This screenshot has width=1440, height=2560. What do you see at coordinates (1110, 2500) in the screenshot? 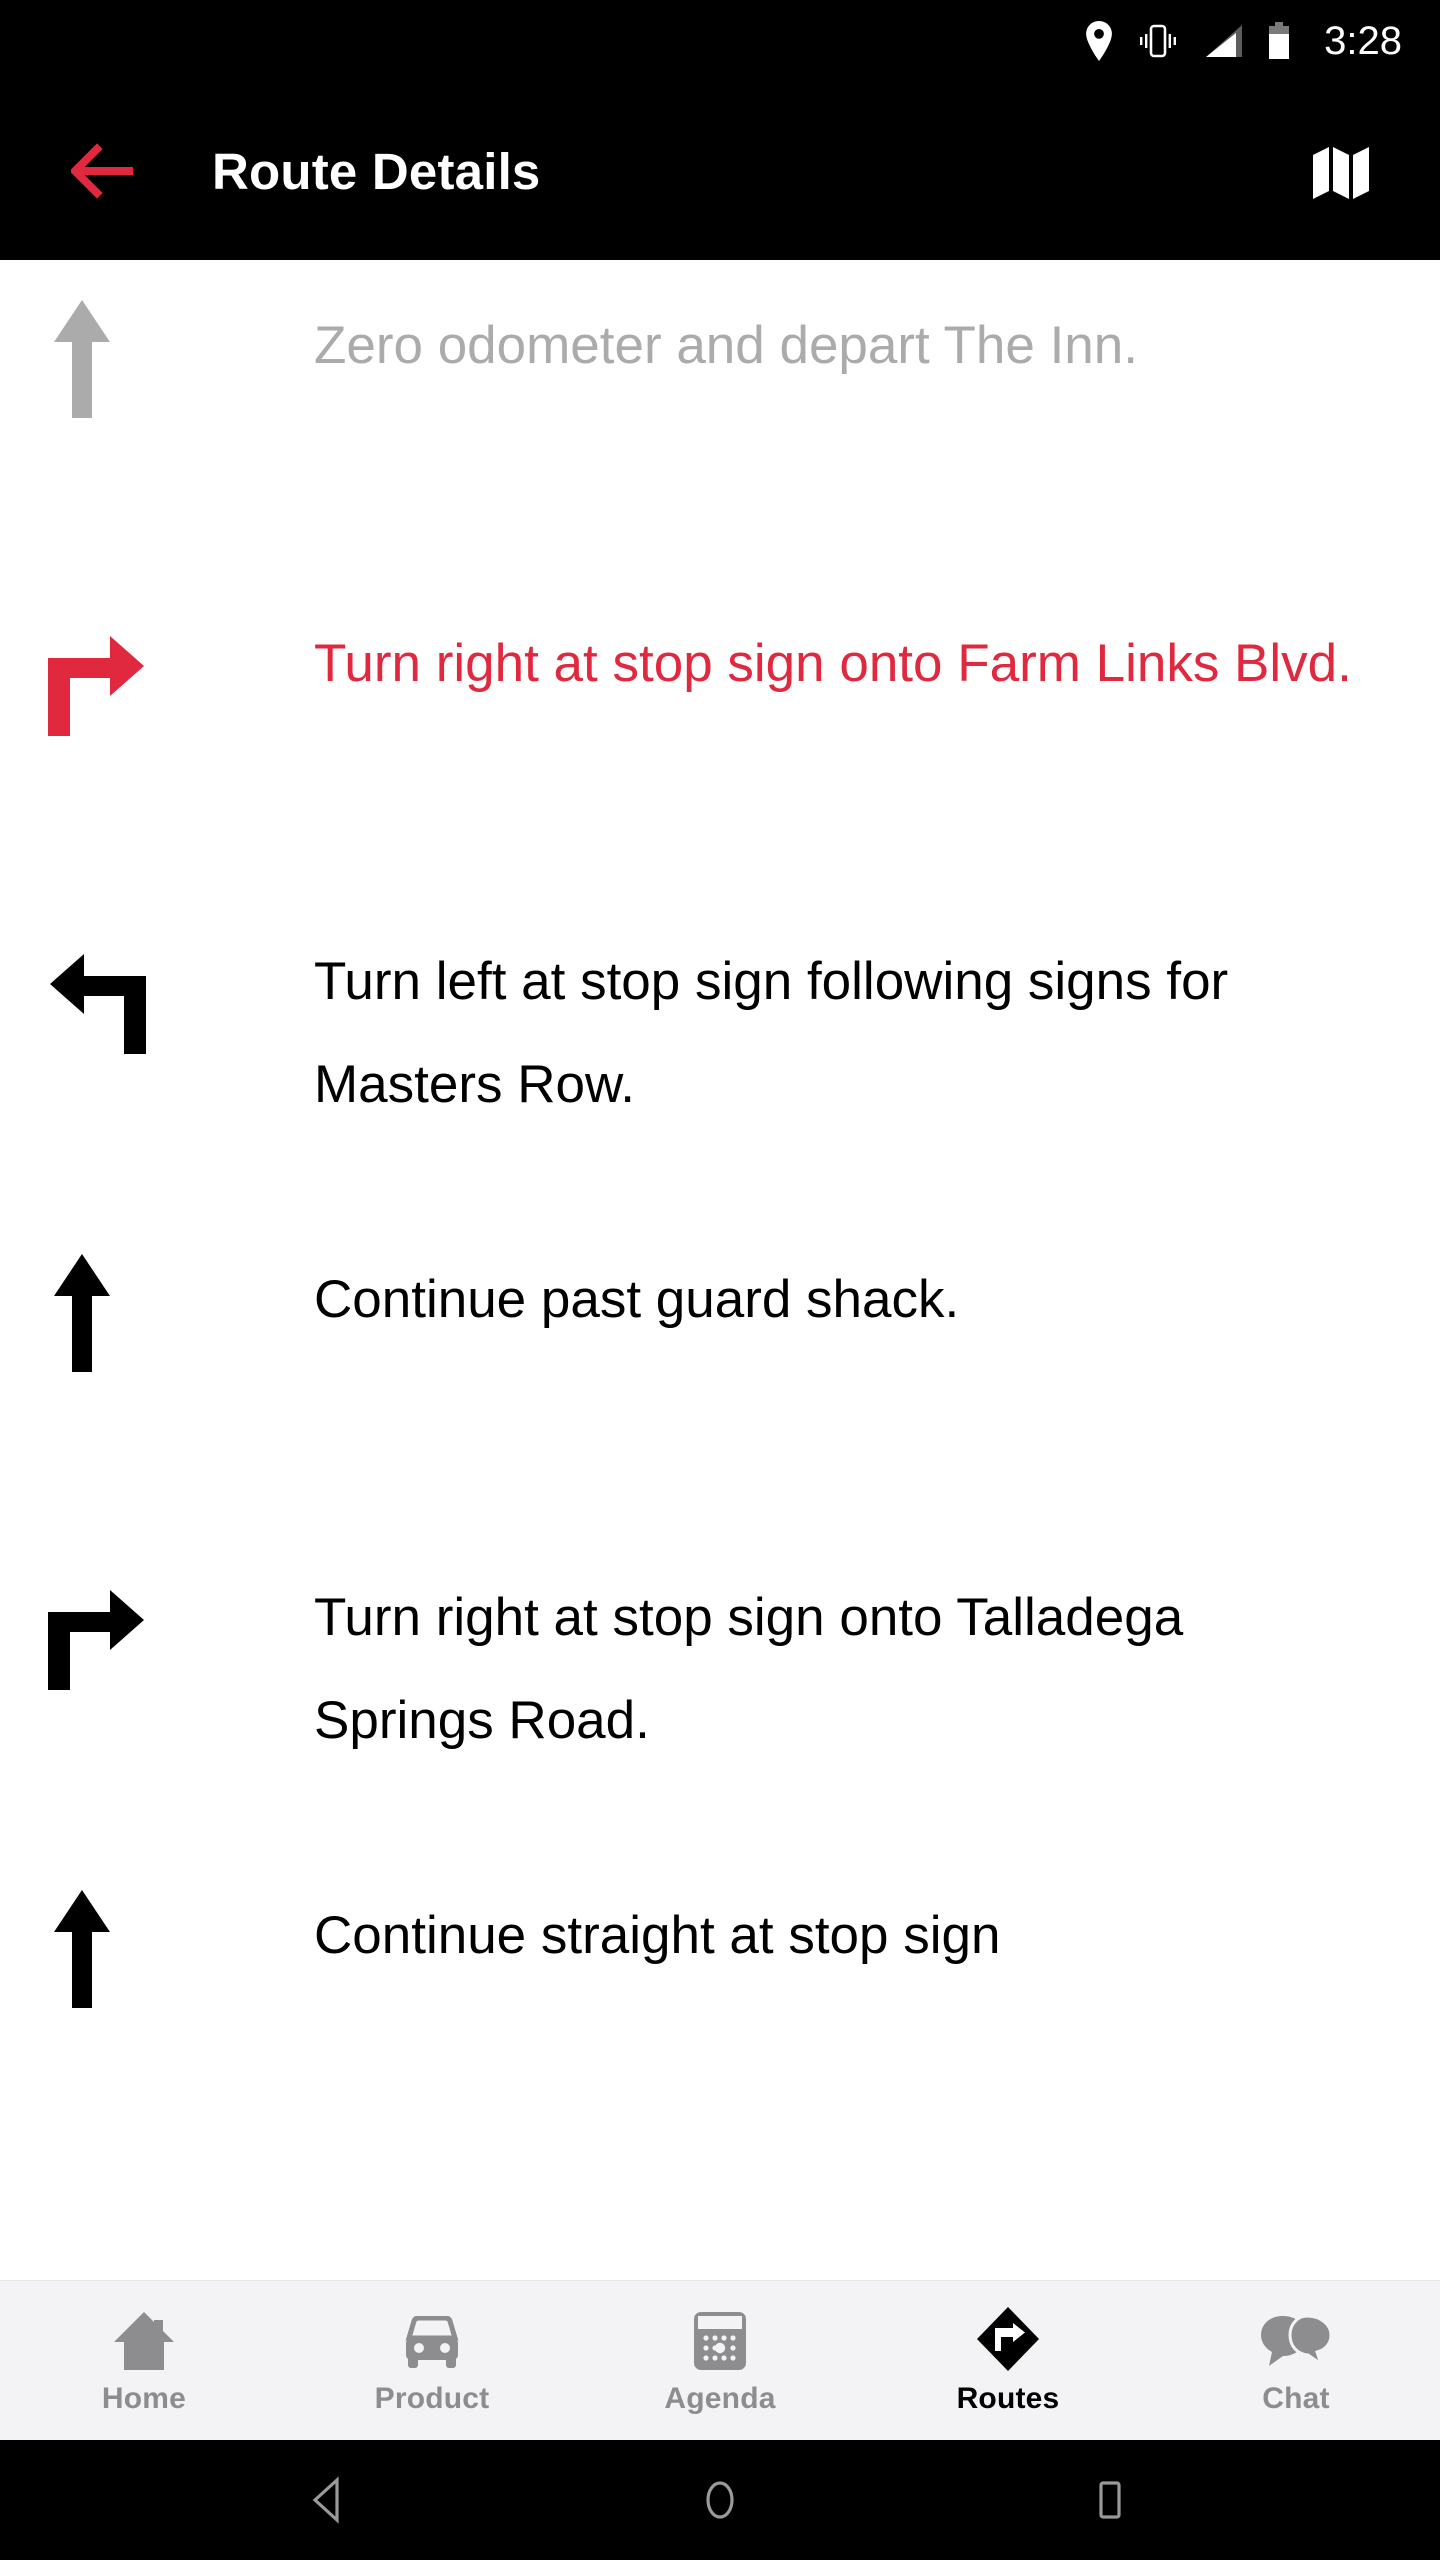
I see `system-recents-icon` at bounding box center [1110, 2500].